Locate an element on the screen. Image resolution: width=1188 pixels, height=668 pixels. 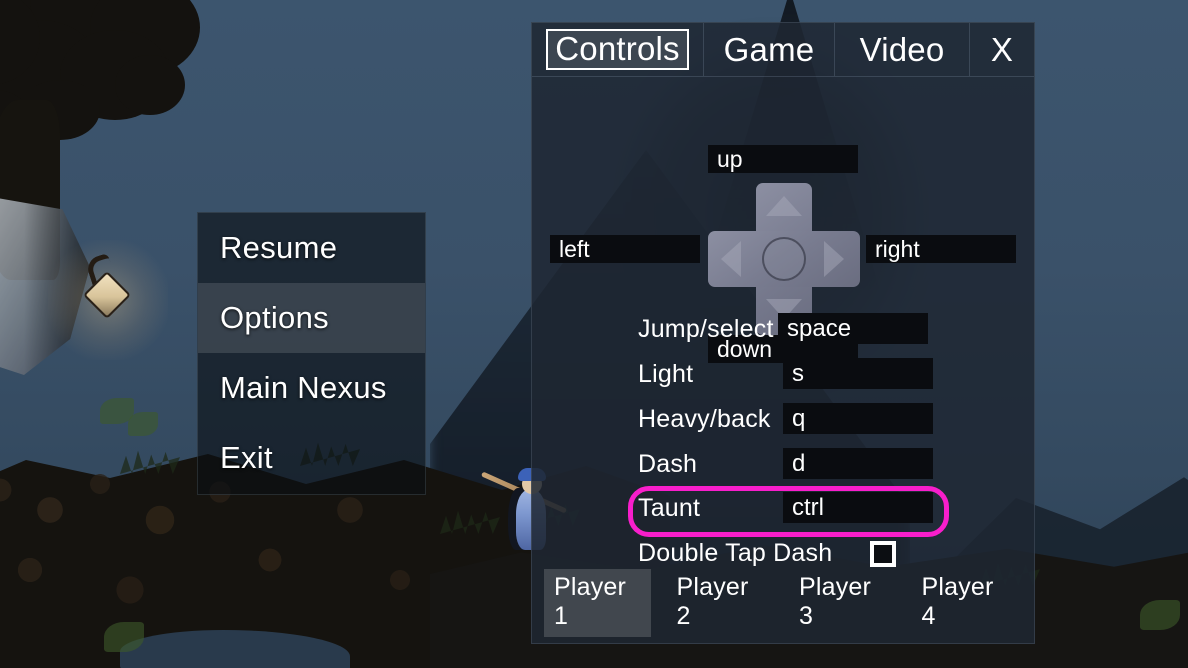
binding-label-light: Light is located at coordinates (666, 374).